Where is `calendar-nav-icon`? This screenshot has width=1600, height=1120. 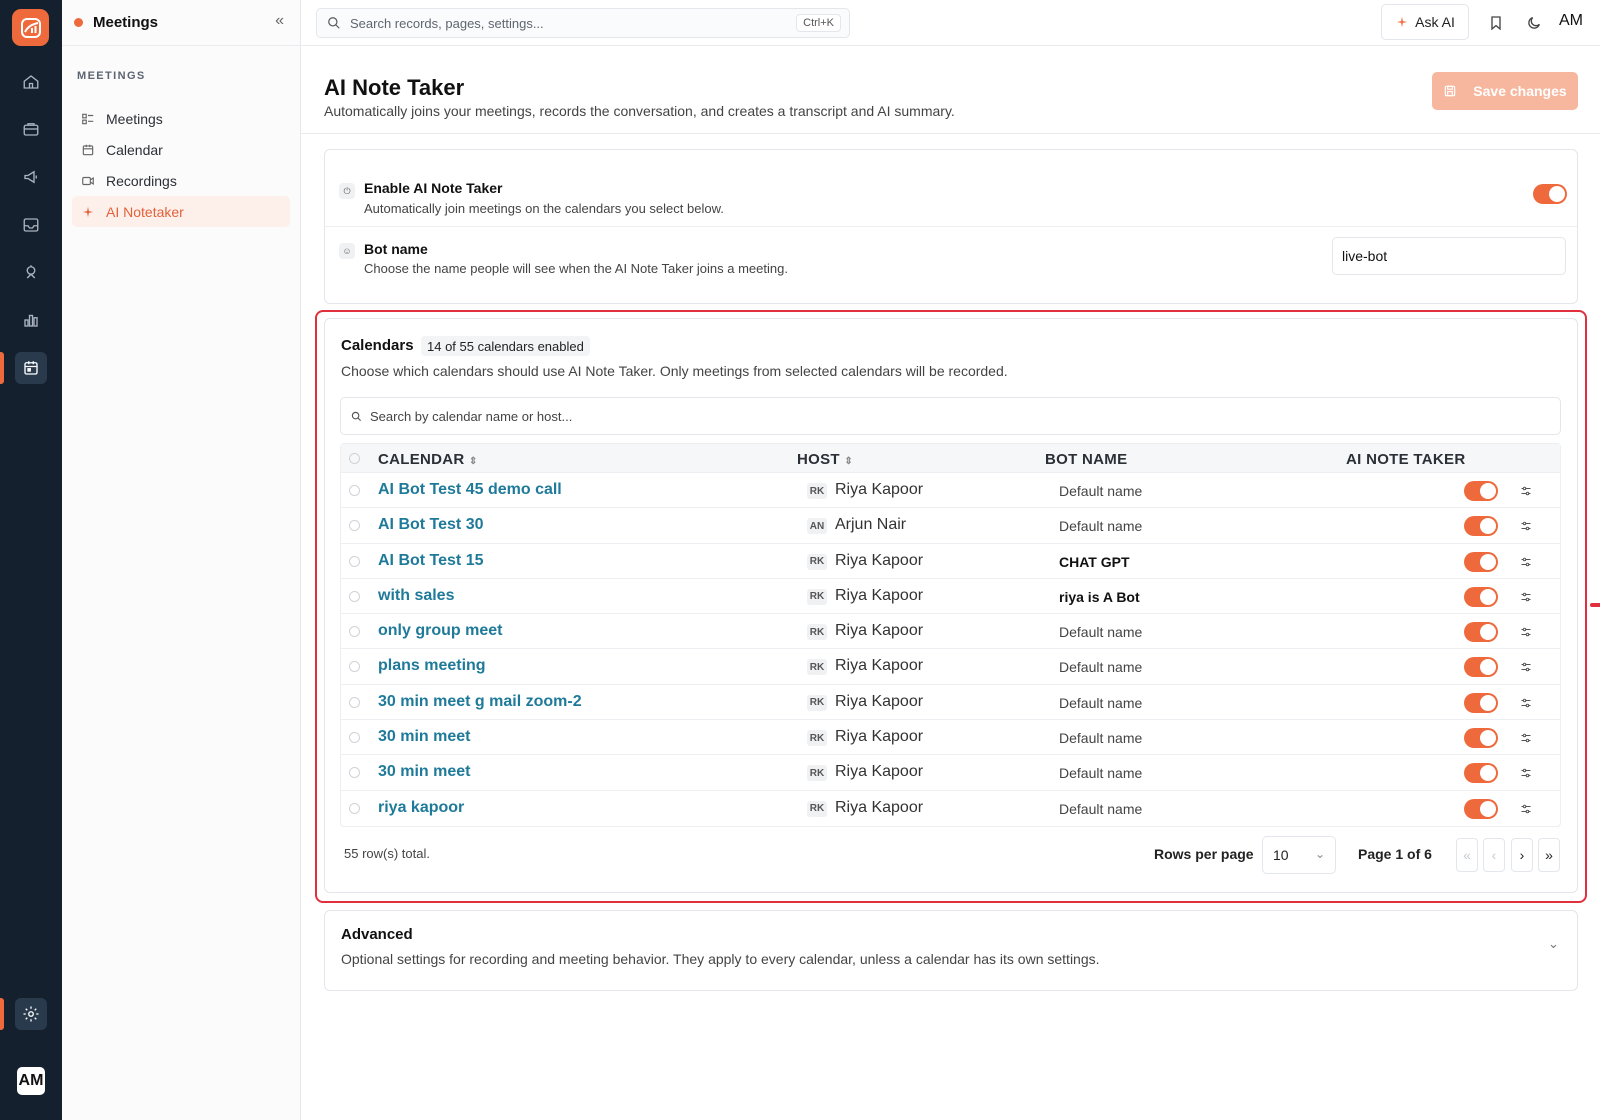
calendar-nav-icon is located at coordinates (31, 368).